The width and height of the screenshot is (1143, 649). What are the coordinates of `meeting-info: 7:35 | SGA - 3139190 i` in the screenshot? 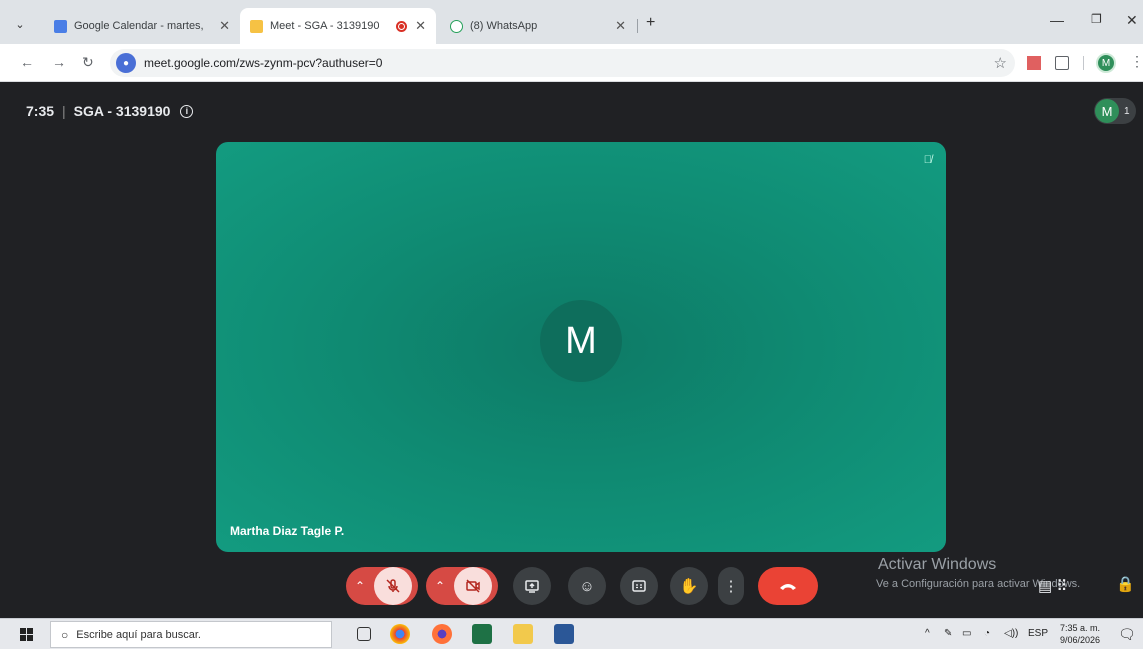 It's located at (110, 111).